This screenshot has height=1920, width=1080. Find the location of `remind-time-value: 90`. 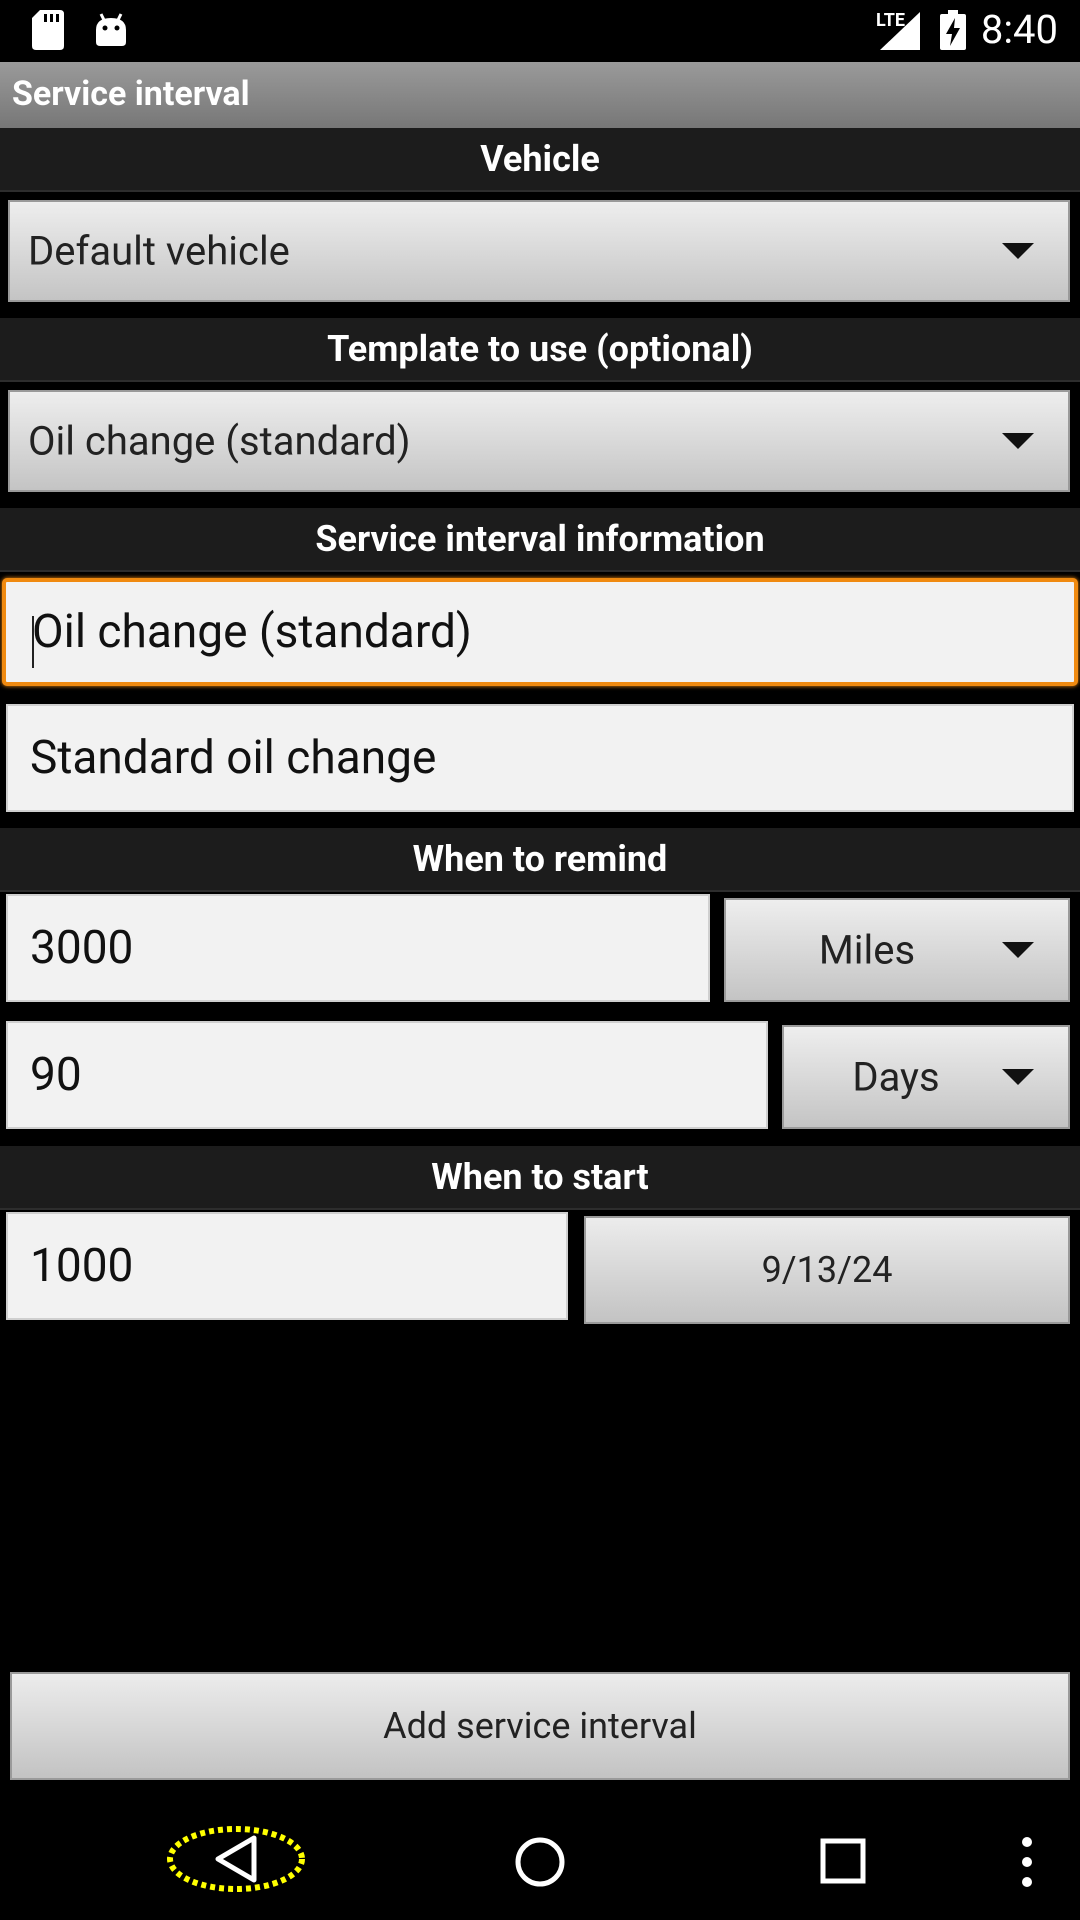

remind-time-value: 90 is located at coordinates (56, 1075).